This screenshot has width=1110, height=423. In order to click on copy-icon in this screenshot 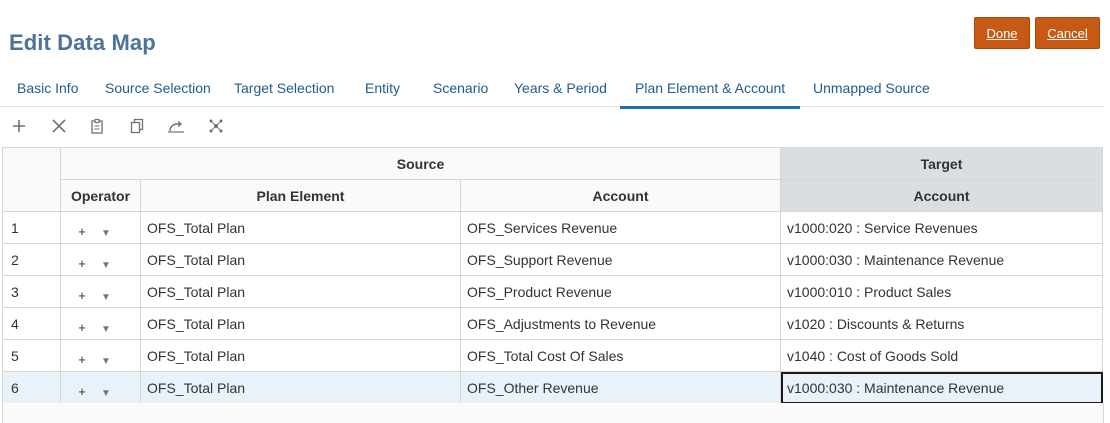, I will do `click(137, 126)`.